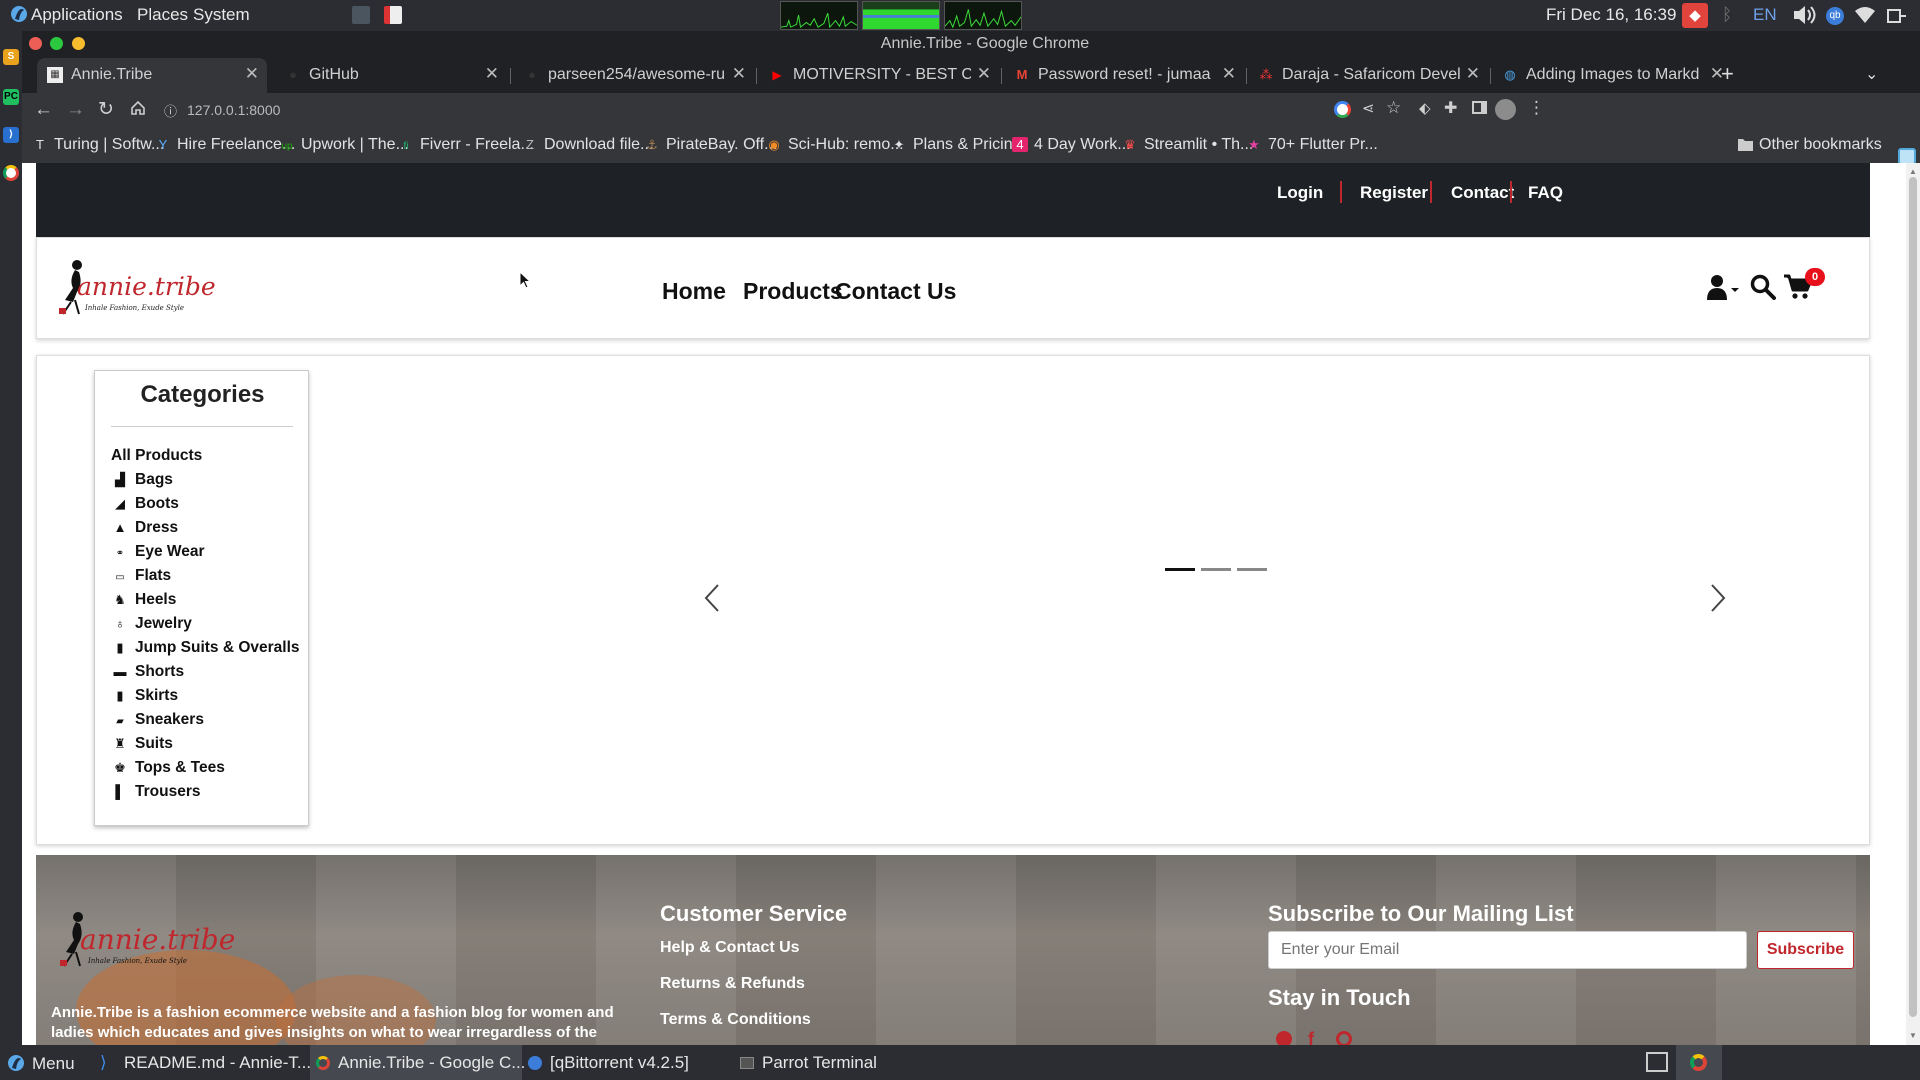 This screenshot has height=1080, width=1920. What do you see at coordinates (1727, 15) in the screenshot?
I see `bluetooth-icon: ᛒ` at bounding box center [1727, 15].